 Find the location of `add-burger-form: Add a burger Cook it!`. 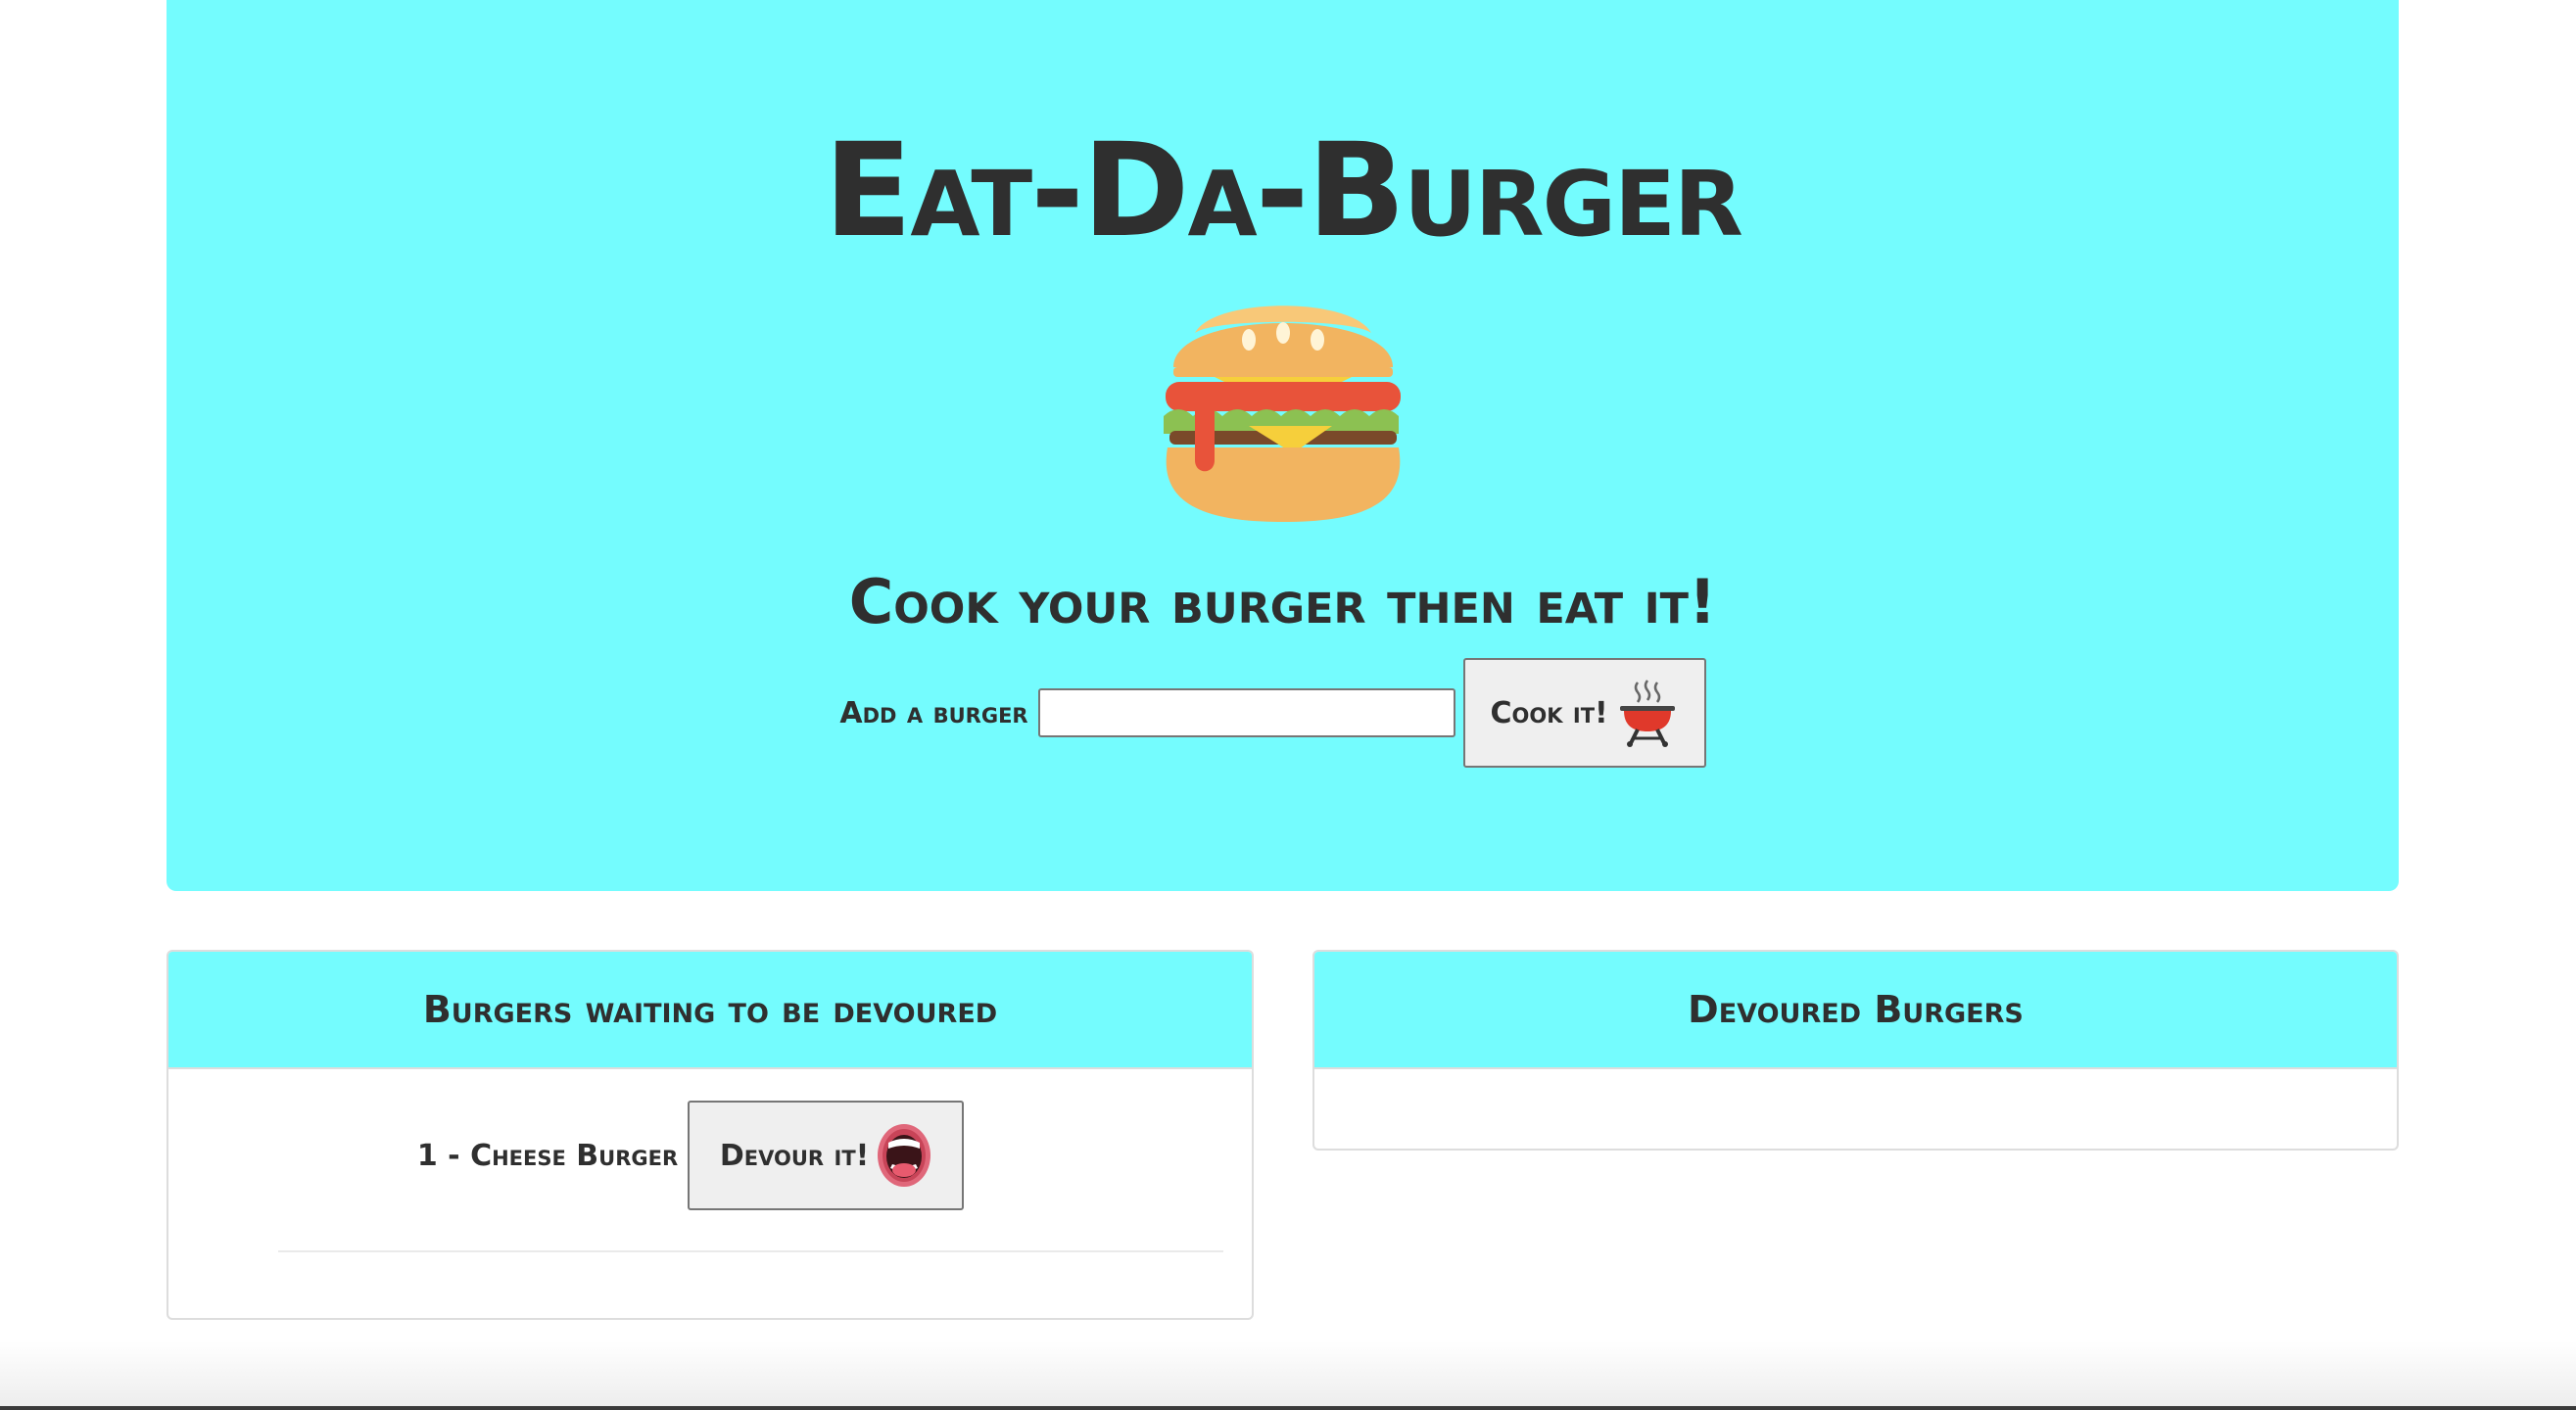

add-burger-form: Add a burger Cook it! is located at coordinates (1283, 713).